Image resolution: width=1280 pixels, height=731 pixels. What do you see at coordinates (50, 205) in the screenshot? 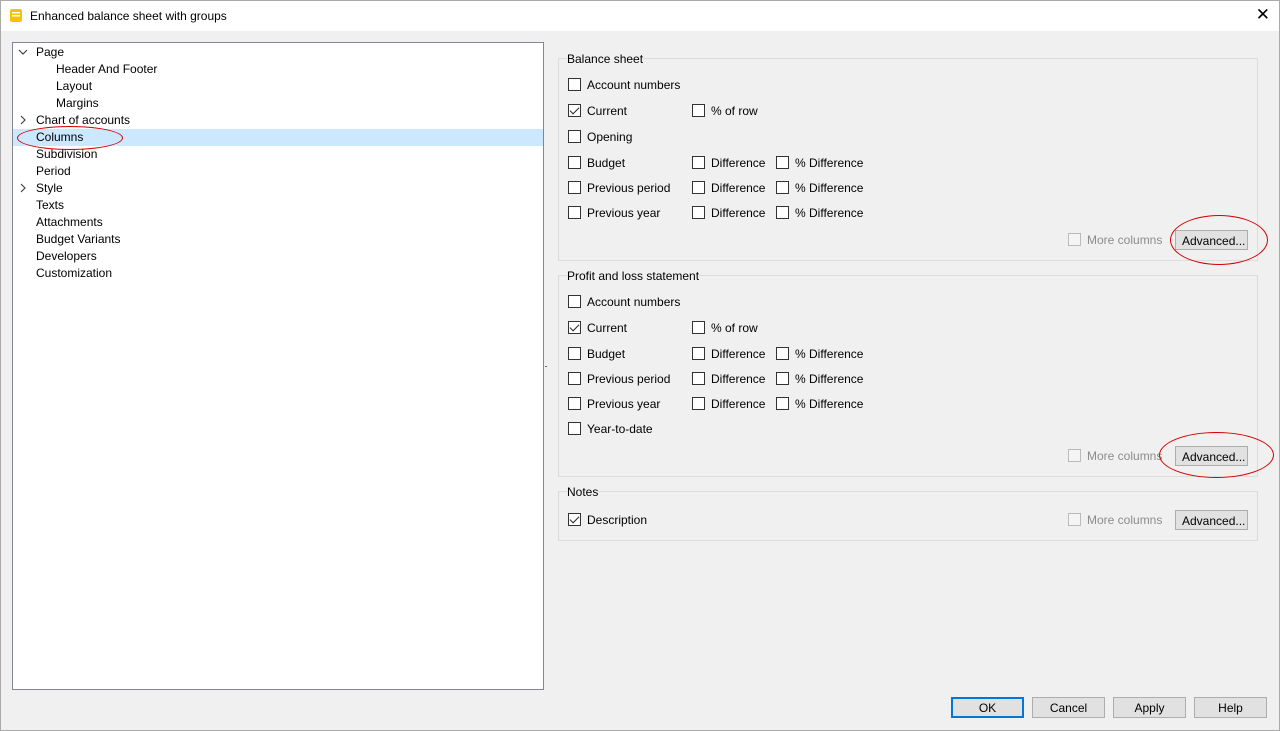
I see `tree-item: Texts` at bounding box center [50, 205].